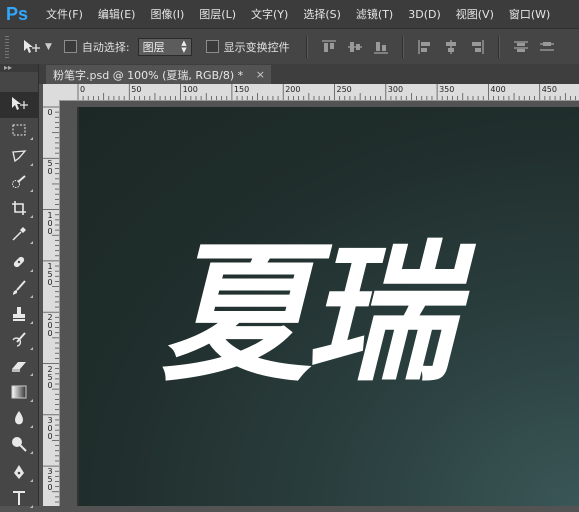 The width and height of the screenshot is (579, 512). I want to click on tools-panel: ▸▸, so click(19, 286).